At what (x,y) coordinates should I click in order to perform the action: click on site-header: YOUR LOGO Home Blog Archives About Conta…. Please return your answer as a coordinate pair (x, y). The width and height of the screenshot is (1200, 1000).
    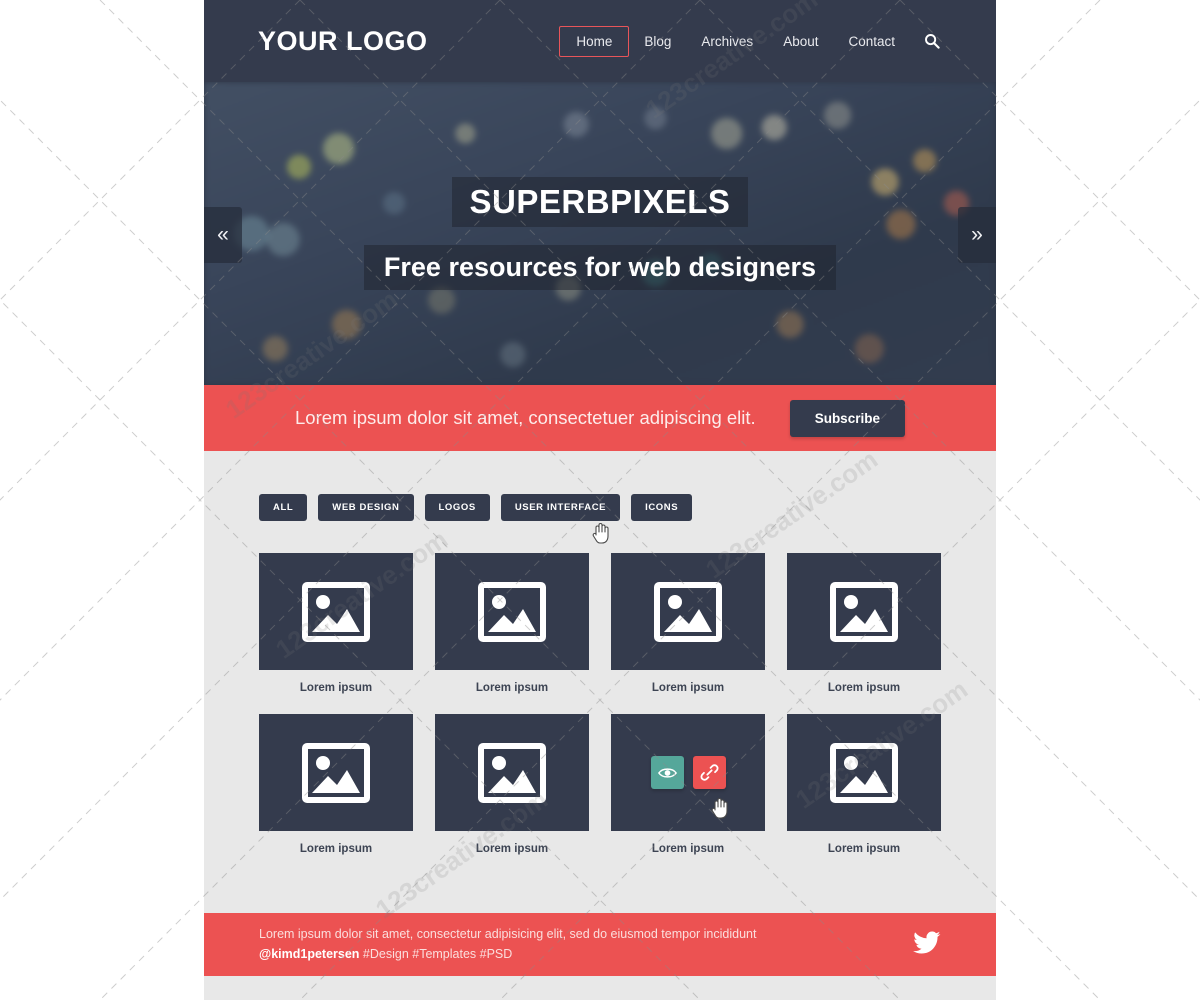
    Looking at the image, I should click on (600, 41).